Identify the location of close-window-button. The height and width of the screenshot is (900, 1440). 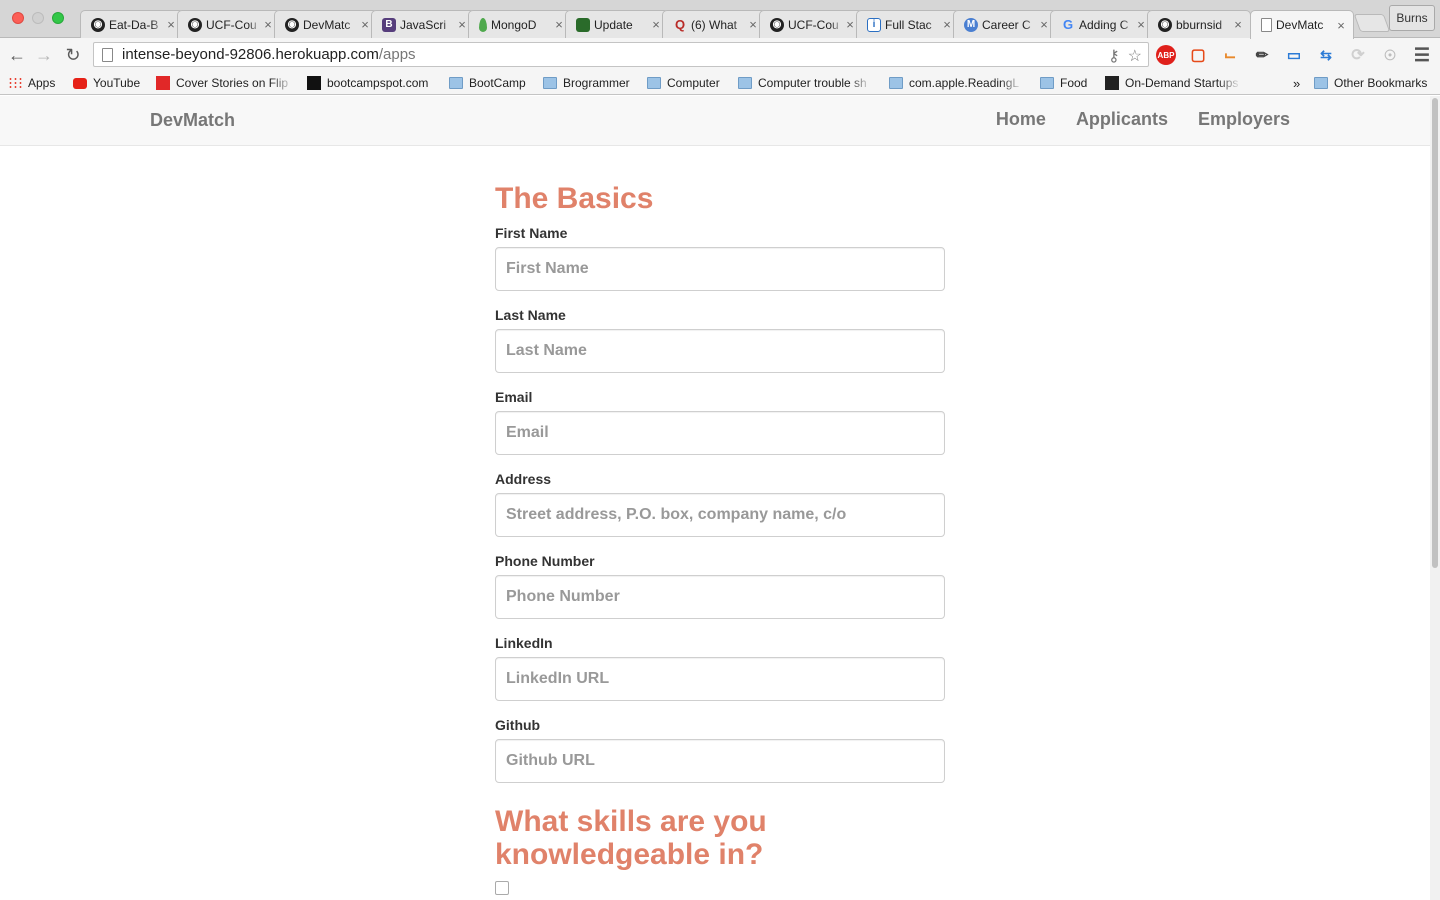
(18, 18).